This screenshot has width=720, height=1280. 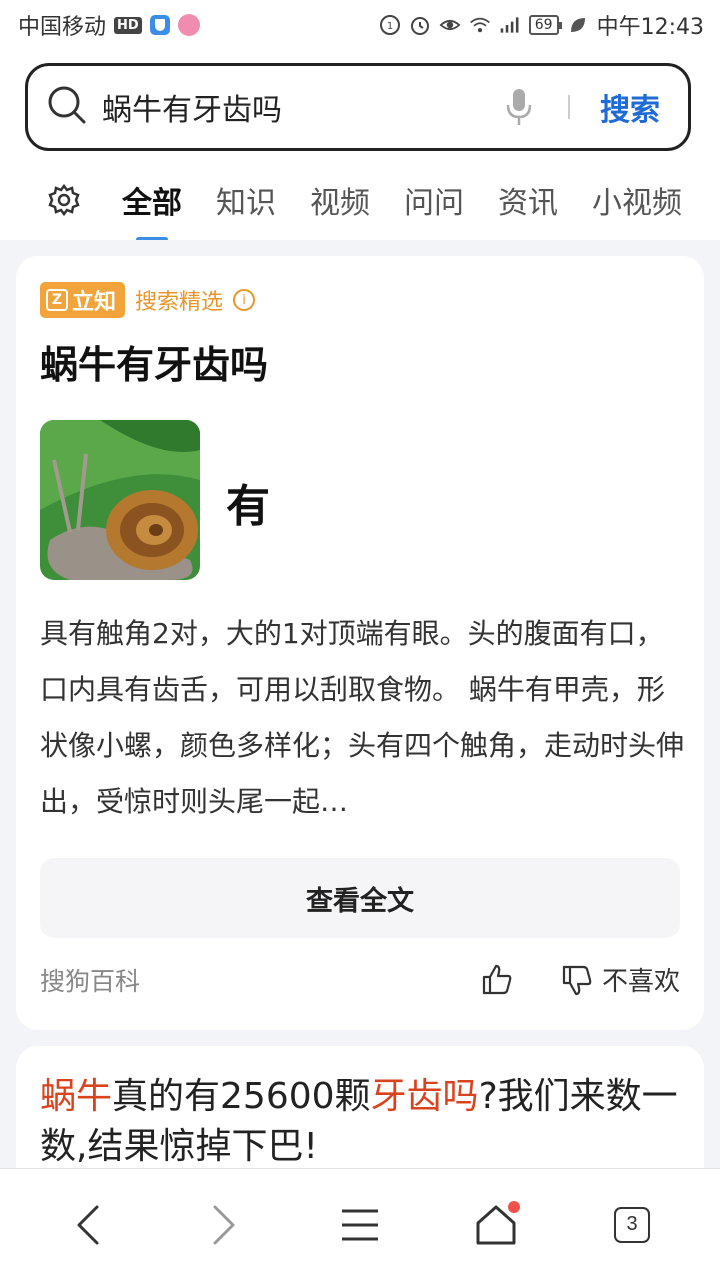 What do you see at coordinates (179, 302) in the screenshot?
I see `featured-label: 搜索精选` at bounding box center [179, 302].